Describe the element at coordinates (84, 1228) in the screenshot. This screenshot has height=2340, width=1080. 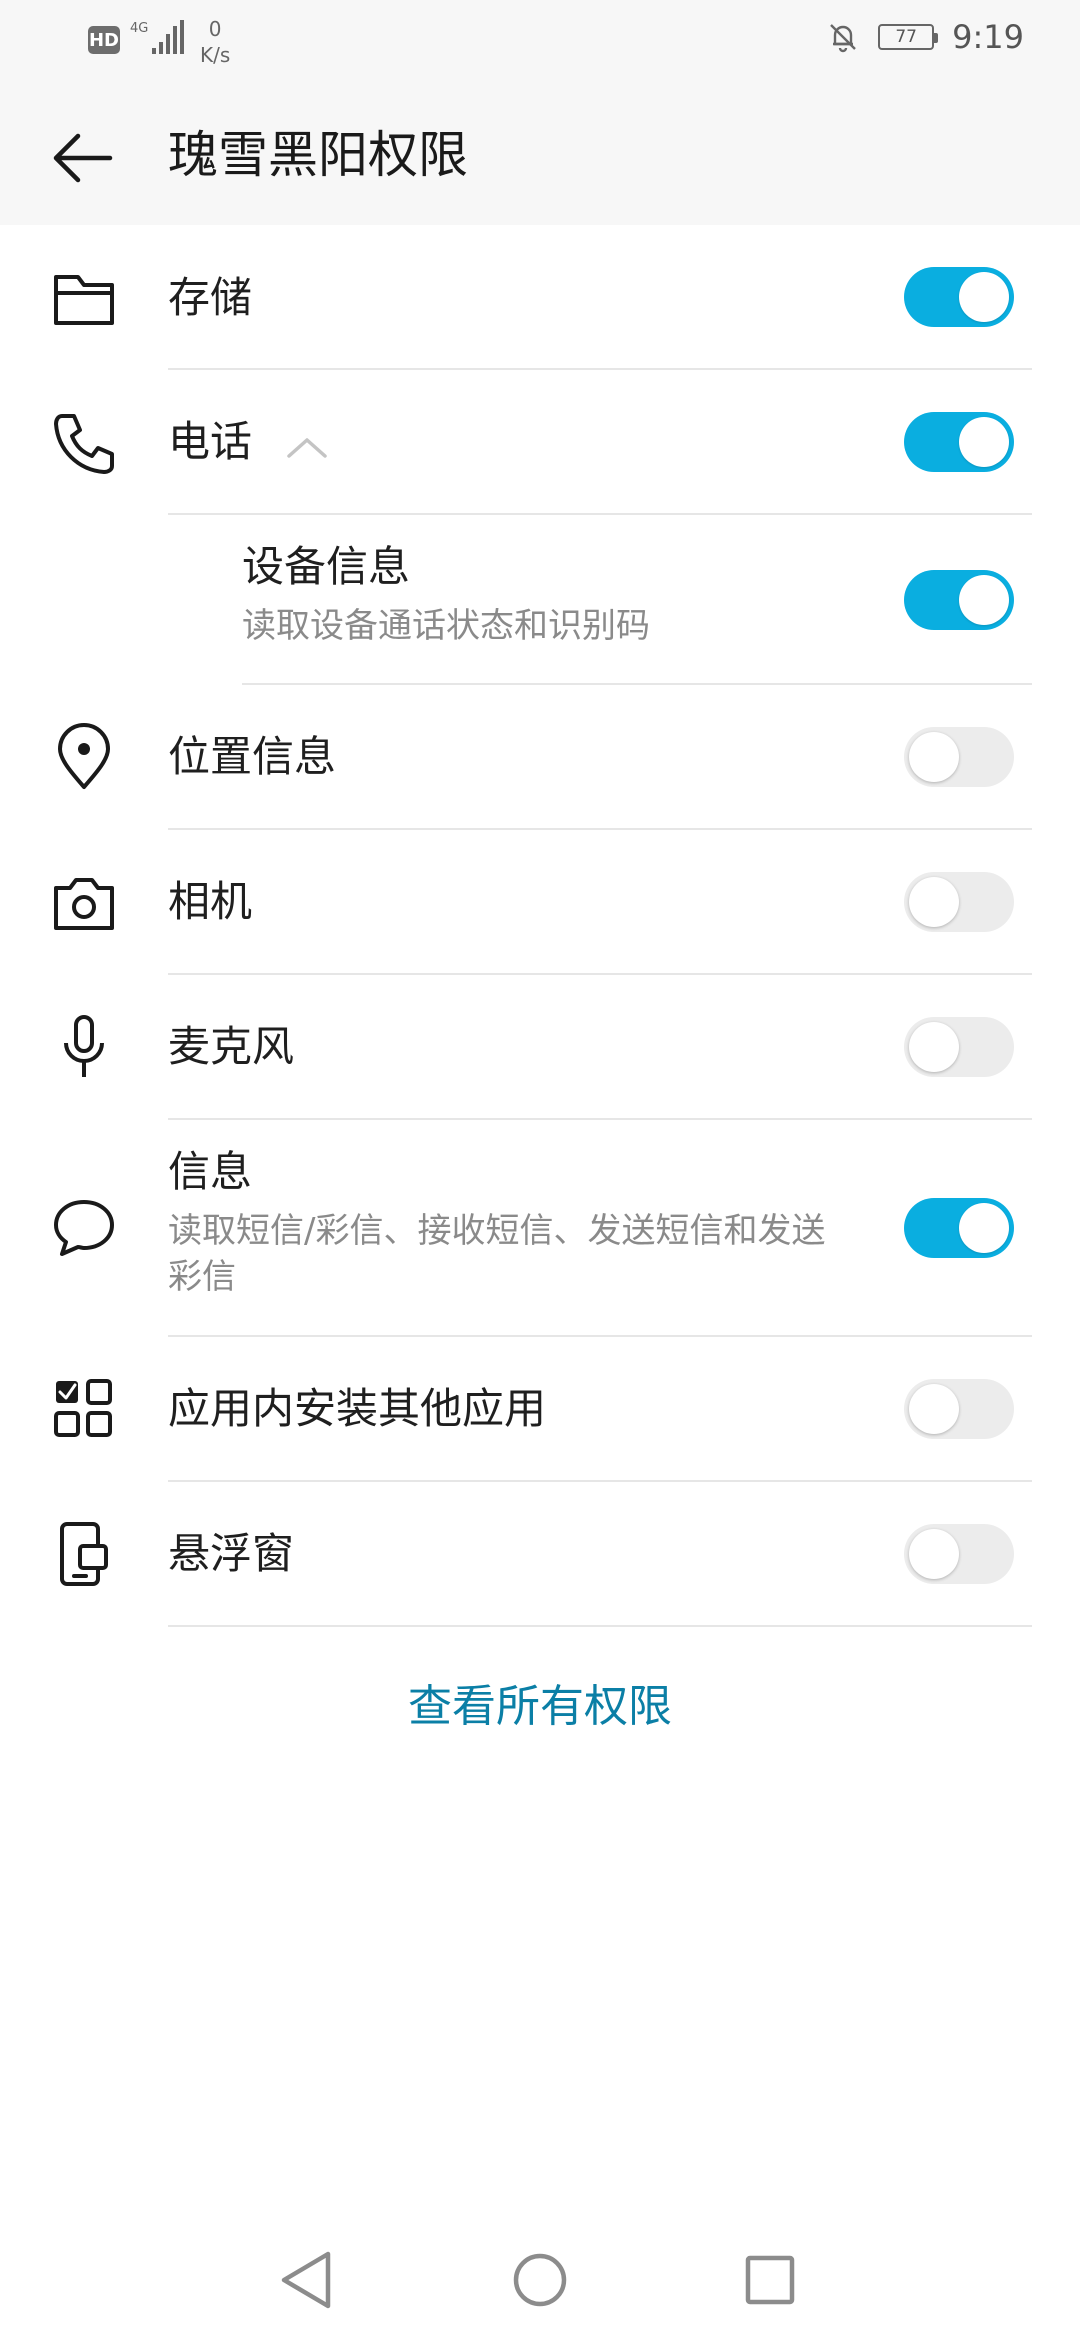
I see `message-bubble-icon` at that location.